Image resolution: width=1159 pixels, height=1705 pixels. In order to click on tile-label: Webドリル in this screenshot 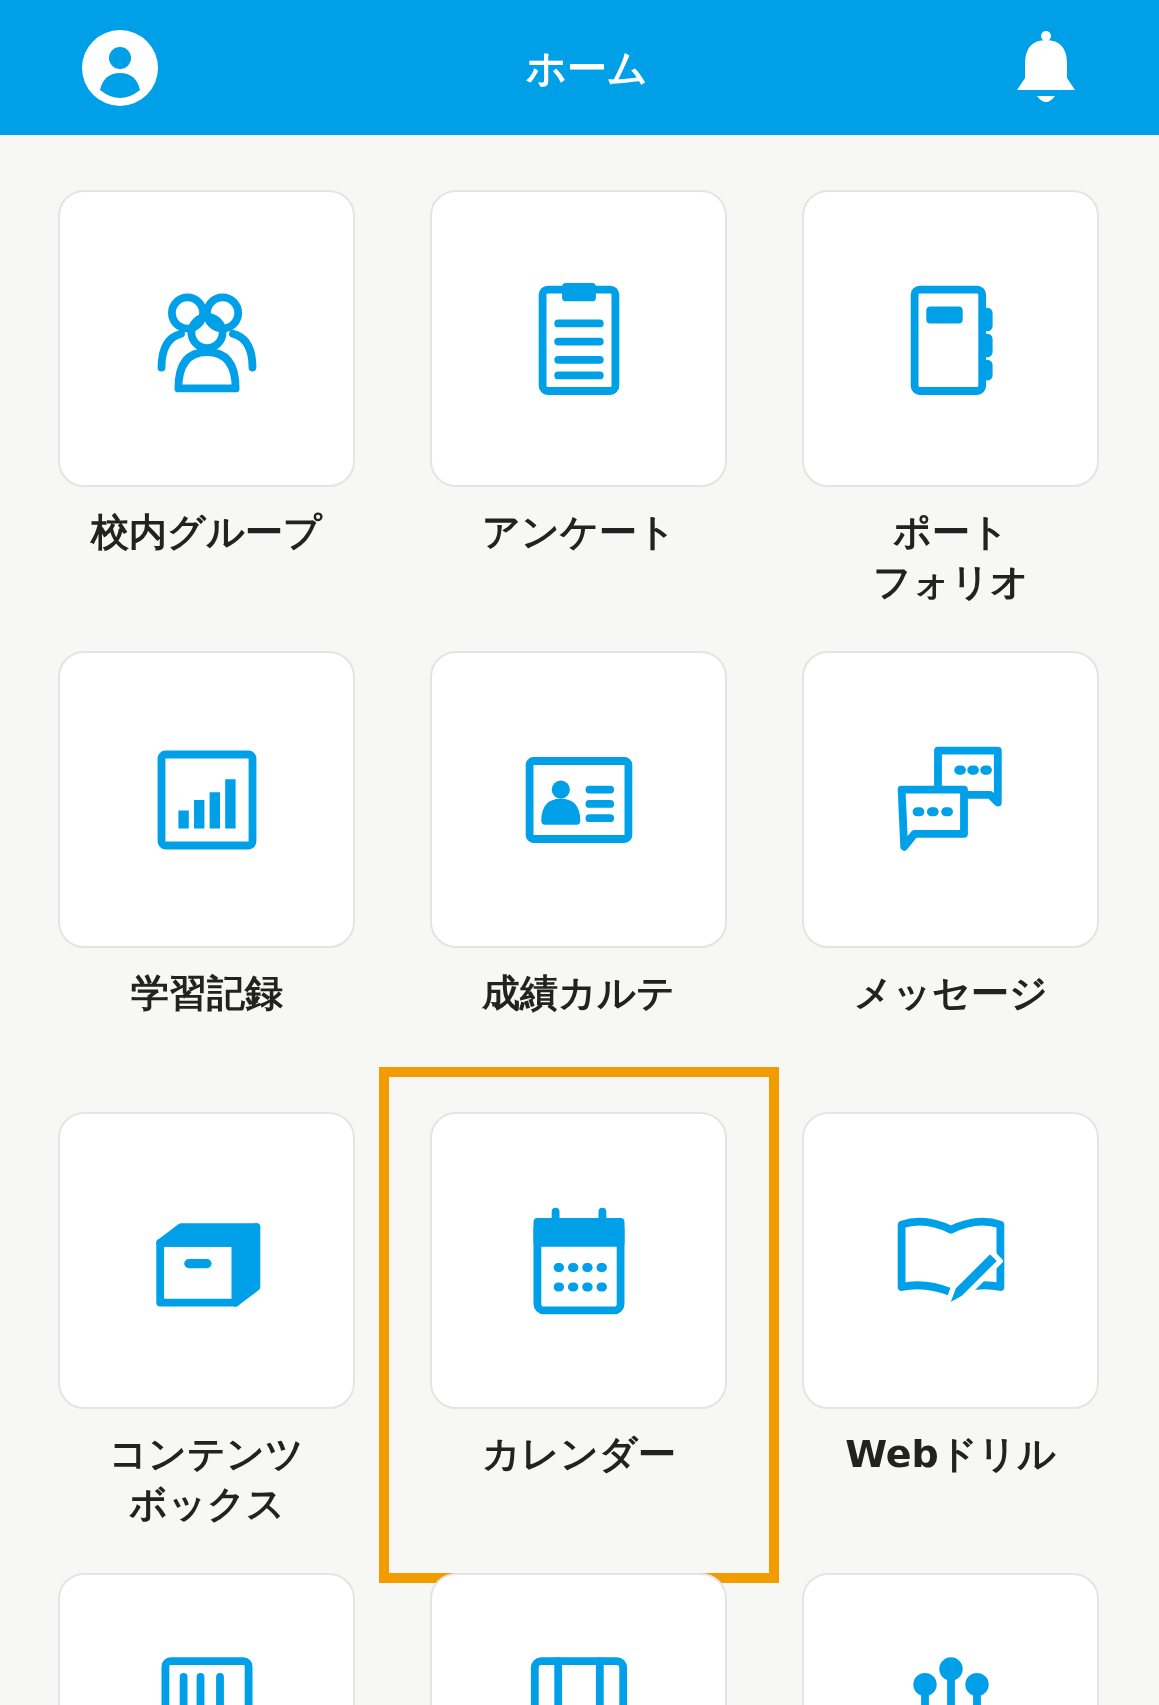, I will do `click(950, 1454)`.